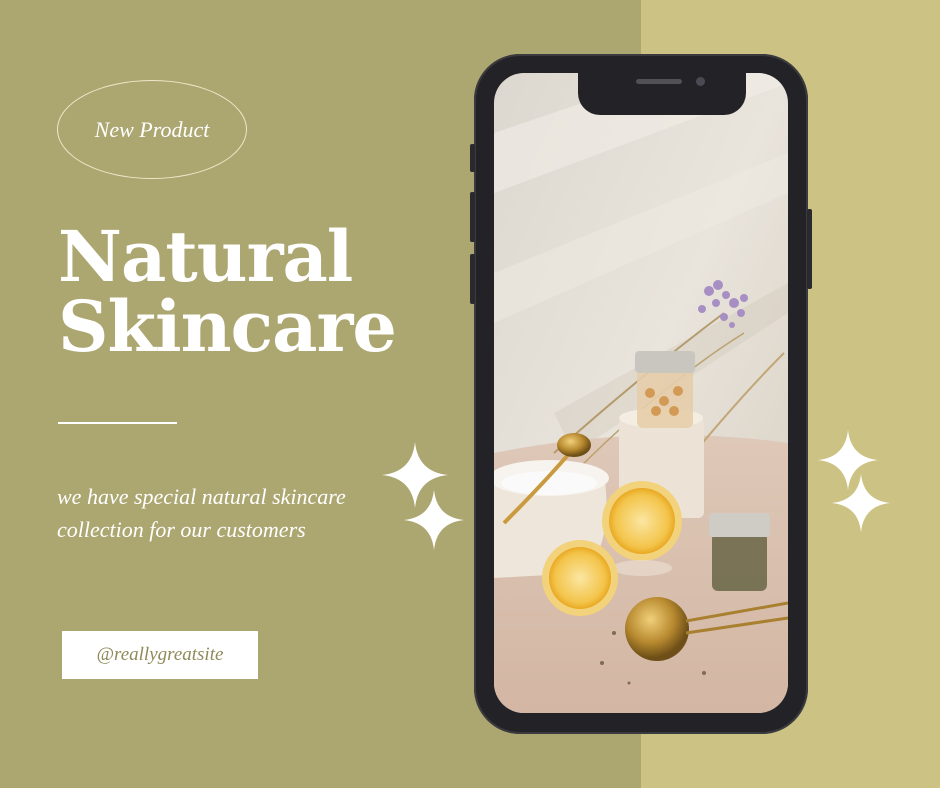  I want to click on badge-label: New Product, so click(152, 129).